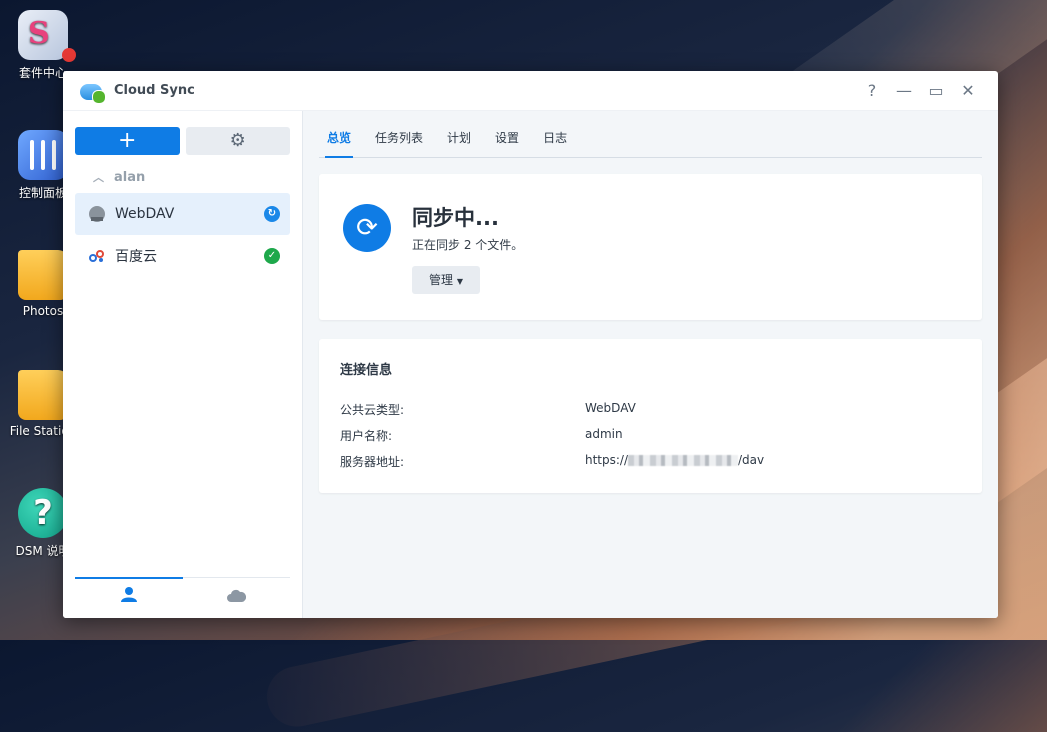  What do you see at coordinates (145, 214) in the screenshot?
I see `connection-name: WebDAV` at bounding box center [145, 214].